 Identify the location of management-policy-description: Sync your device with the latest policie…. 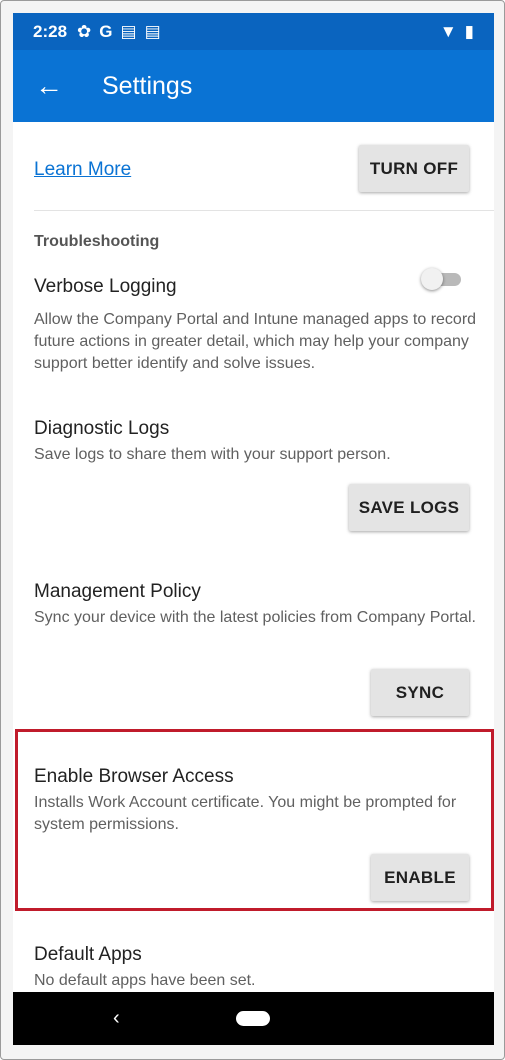
(255, 617).